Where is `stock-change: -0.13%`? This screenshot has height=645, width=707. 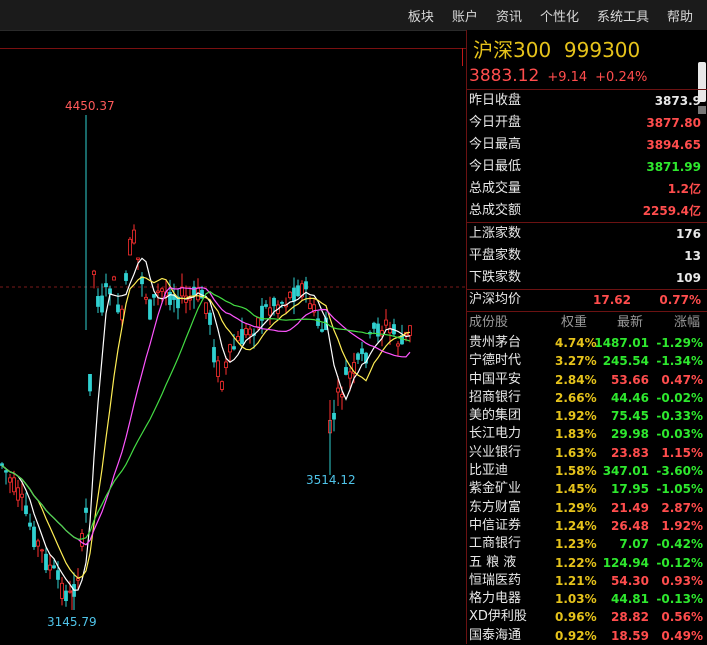
stock-change: -0.13% is located at coordinates (679, 599).